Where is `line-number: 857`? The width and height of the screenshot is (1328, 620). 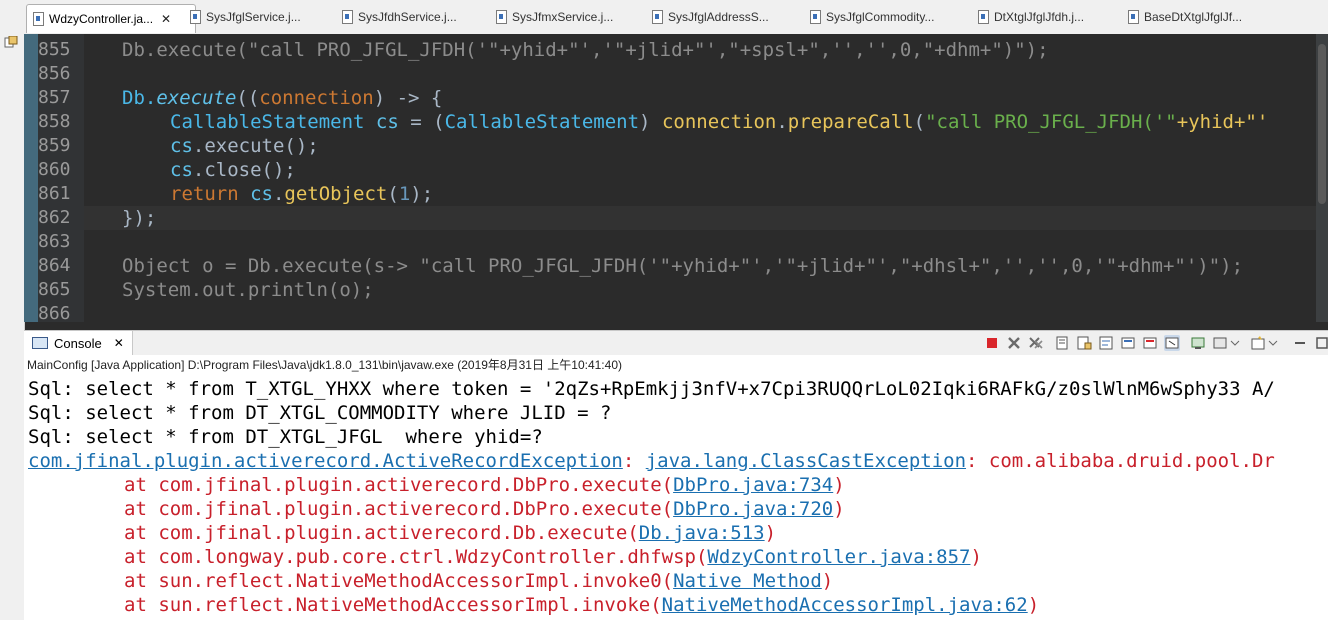
line-number: 857 is located at coordinates (54, 97).